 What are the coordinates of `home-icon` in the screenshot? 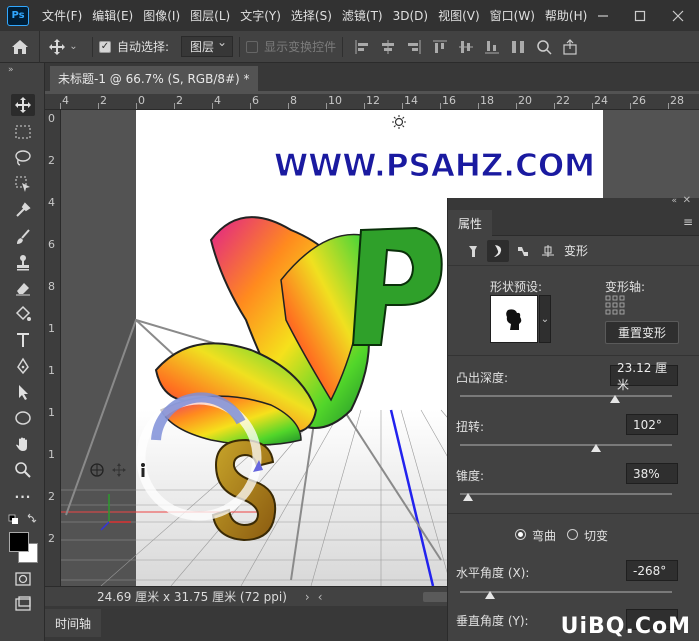 It's located at (19, 46).